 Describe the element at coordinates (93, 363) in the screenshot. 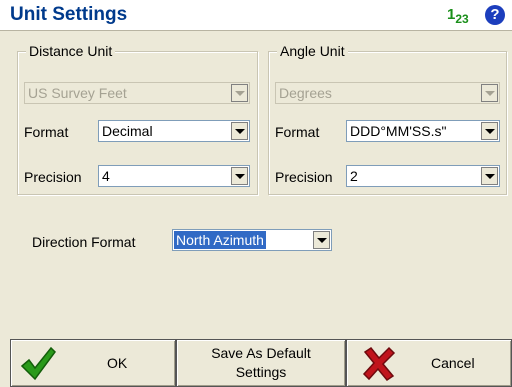

I see `ok-button: OK` at that location.